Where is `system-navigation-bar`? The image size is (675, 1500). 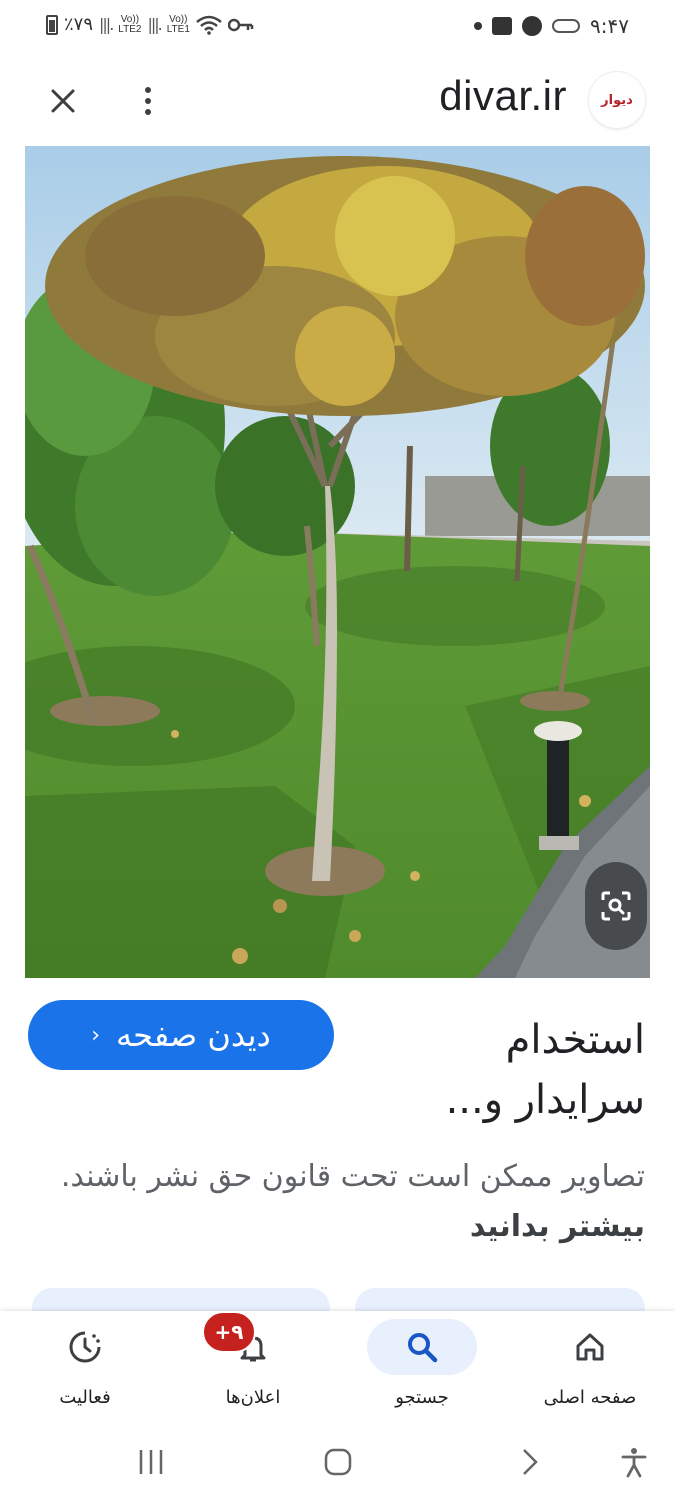
system-navigation-bar is located at coordinates (337, 1461).